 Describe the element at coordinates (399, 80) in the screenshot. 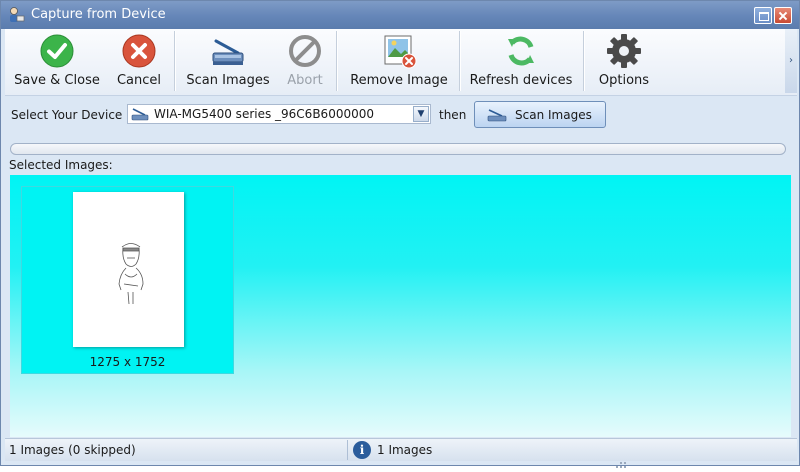

I see `remove-image-label: Remove Image` at that location.